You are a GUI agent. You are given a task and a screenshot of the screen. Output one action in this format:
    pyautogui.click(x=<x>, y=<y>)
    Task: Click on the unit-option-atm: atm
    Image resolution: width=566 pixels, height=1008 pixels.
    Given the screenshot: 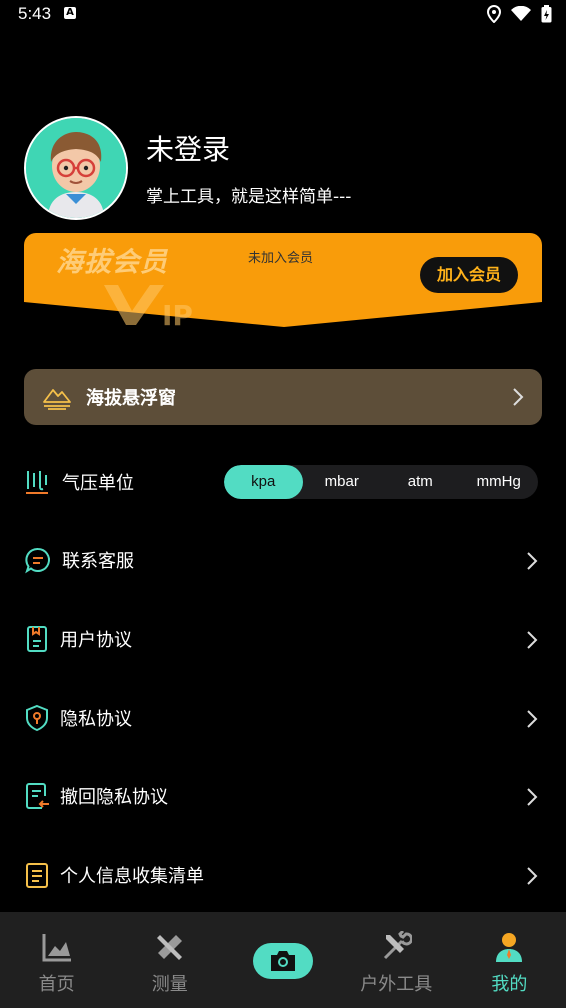 What is the action you would take?
    pyautogui.click(x=420, y=482)
    